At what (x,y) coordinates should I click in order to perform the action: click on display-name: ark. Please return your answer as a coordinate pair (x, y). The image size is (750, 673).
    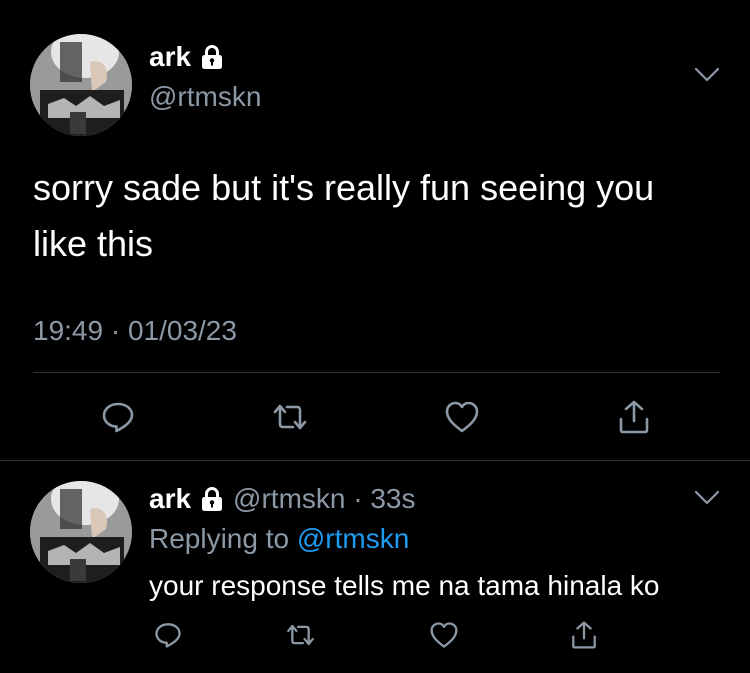
    Looking at the image, I should click on (187, 57).